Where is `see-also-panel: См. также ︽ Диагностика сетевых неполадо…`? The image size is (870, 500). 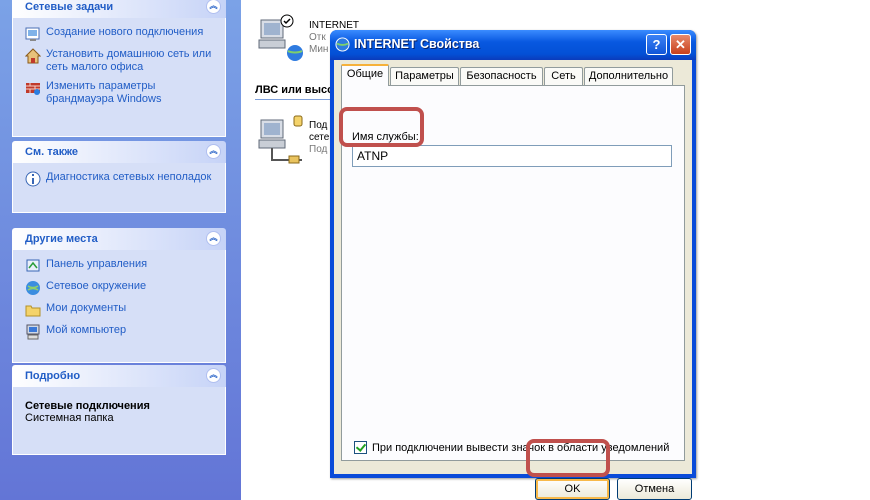 see-also-panel: См. также ︽ Диагностика сетевых неполадо… is located at coordinates (119, 177).